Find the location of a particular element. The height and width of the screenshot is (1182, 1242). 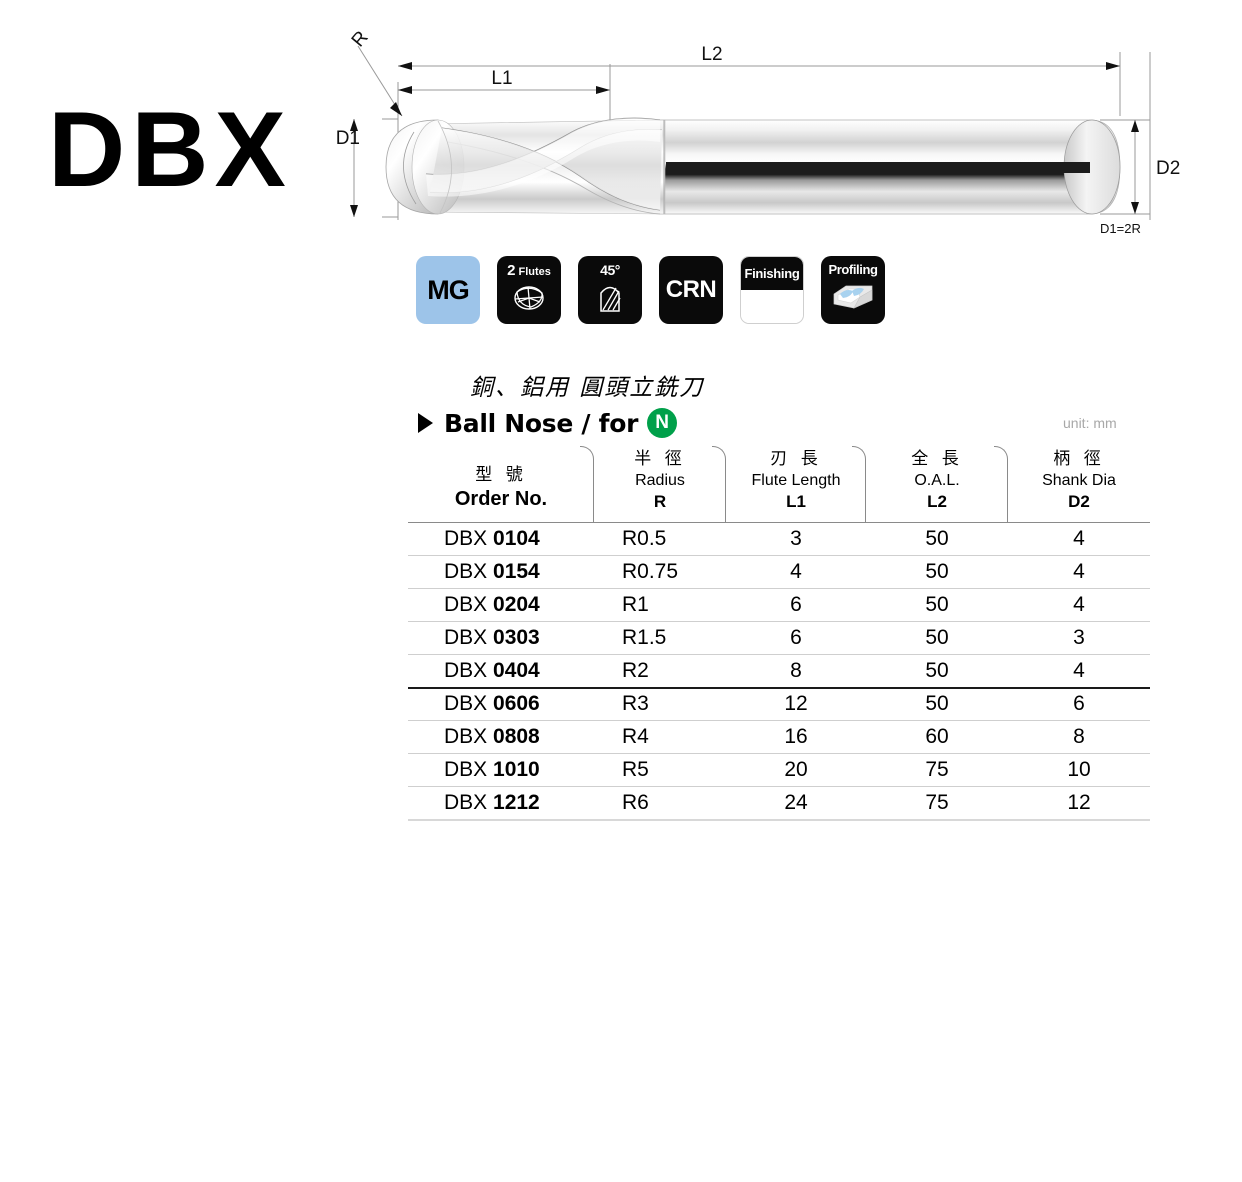

order-no-number: 0303 is located at coordinates (513, 638).